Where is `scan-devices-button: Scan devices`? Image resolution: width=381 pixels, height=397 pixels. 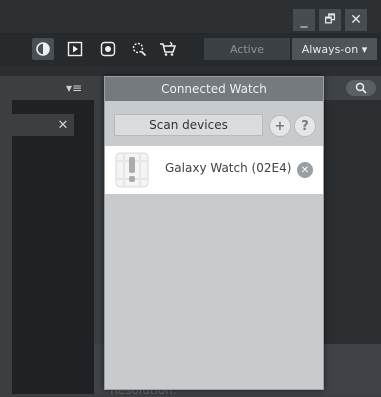 scan-devices-button: Scan devices is located at coordinates (188, 125).